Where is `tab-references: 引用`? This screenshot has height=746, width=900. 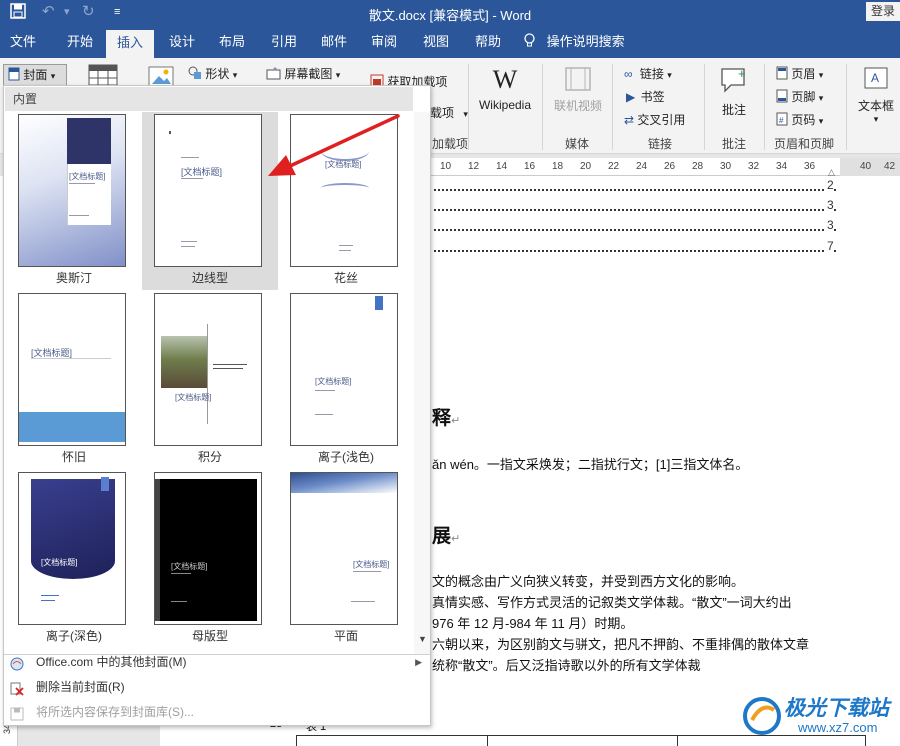
tab-references: 引用 is located at coordinates (284, 42).